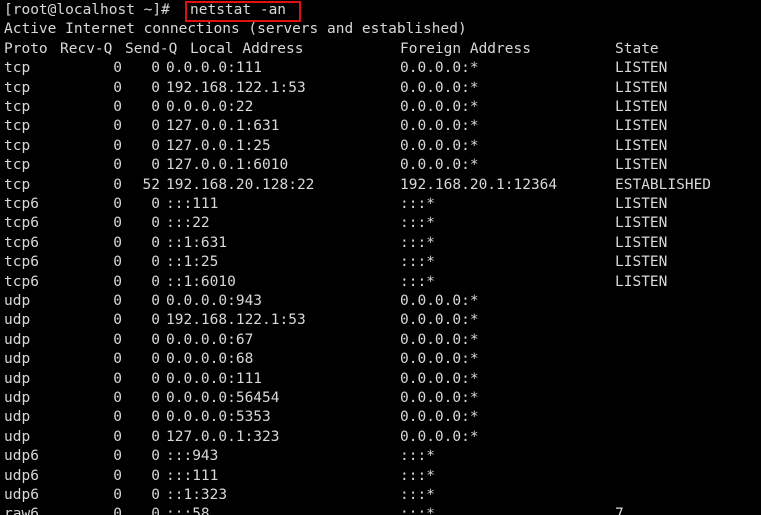 The image size is (761, 515). What do you see at coordinates (188, 510) in the screenshot?
I see `cell-local-address: :::58` at bounding box center [188, 510].